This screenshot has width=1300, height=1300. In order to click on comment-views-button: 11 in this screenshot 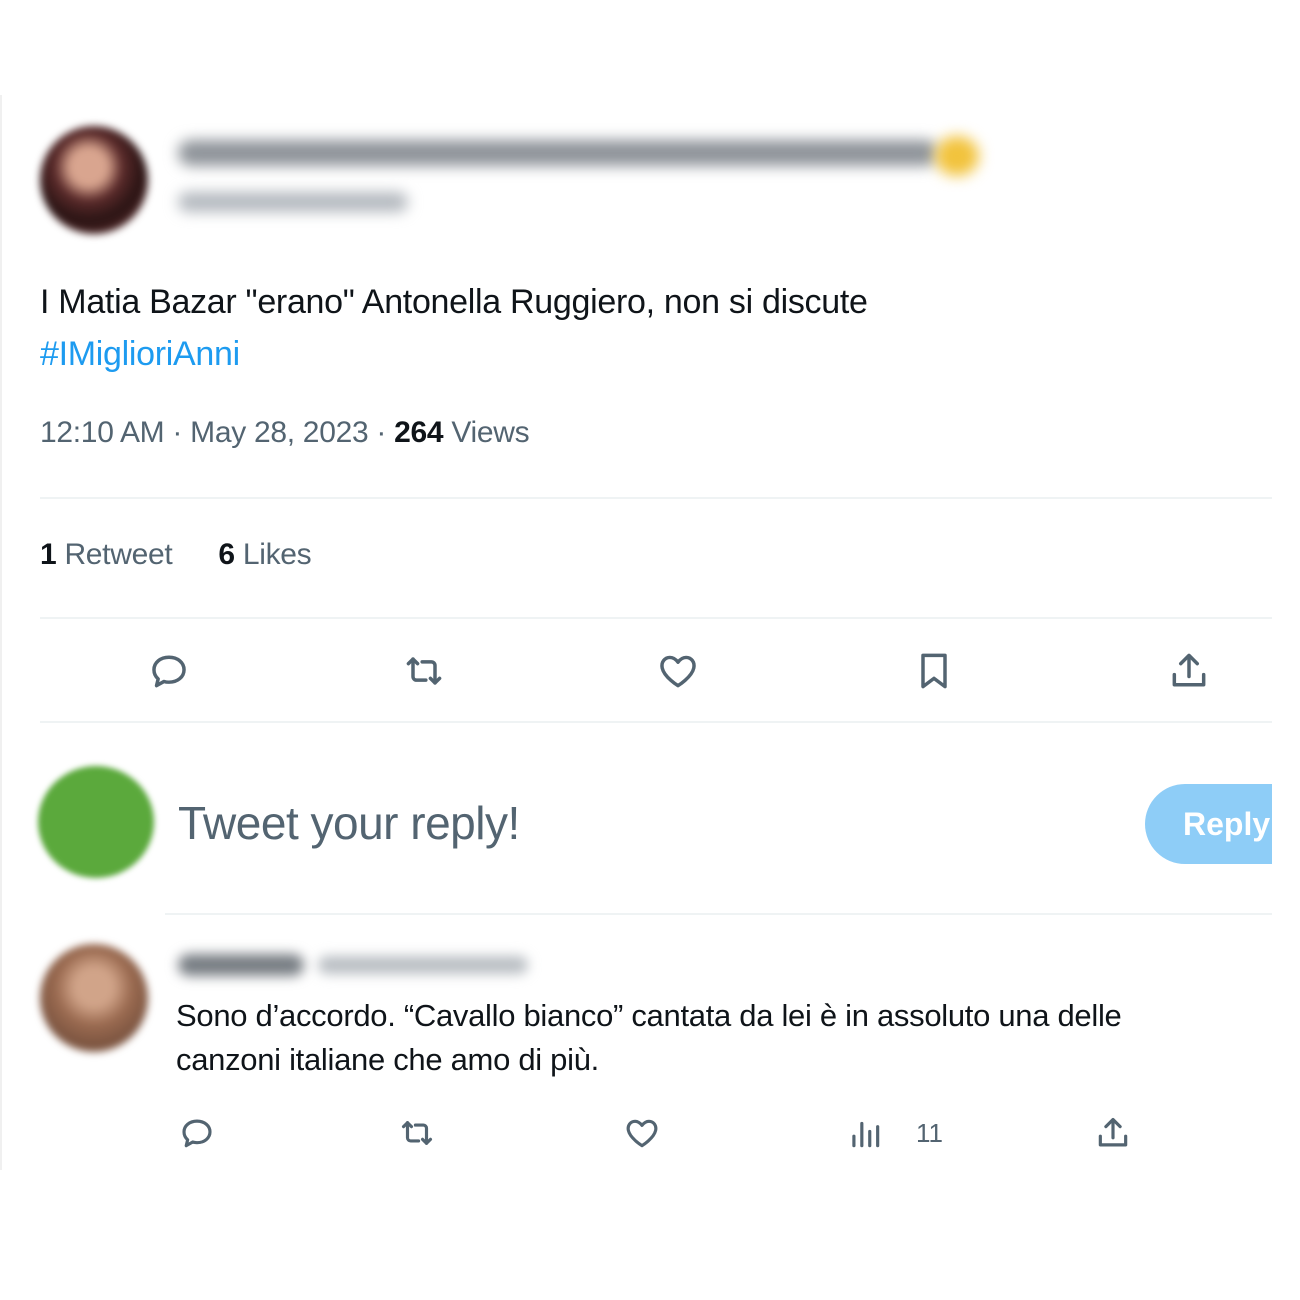, I will do `click(894, 1133)`.